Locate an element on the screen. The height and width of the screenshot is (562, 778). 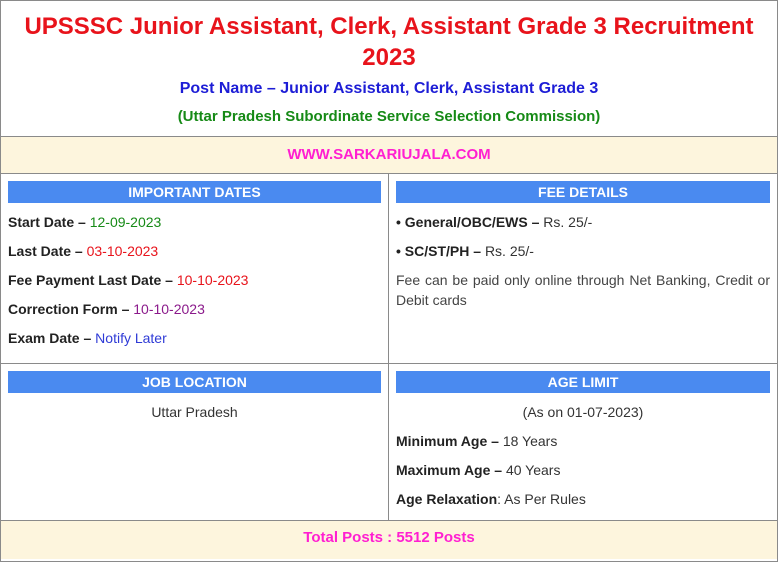
correction-form-date: Correction Form – 10-10-2023 is located at coordinates (106, 309).